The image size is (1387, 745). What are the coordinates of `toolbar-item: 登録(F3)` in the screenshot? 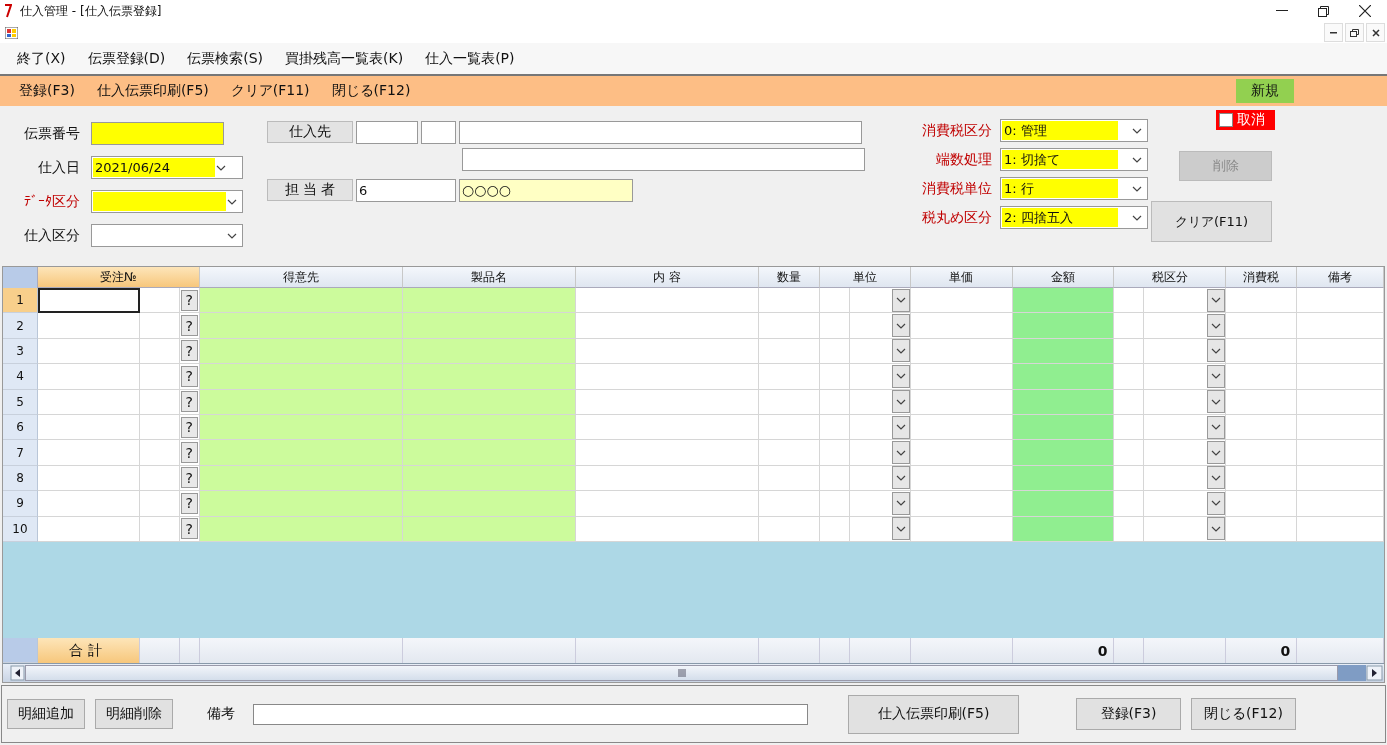 It's located at (47, 91).